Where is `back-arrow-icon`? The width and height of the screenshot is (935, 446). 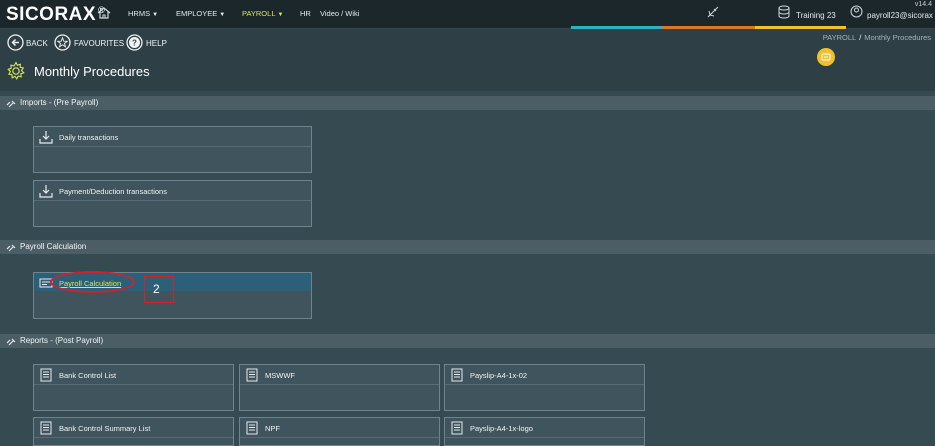 back-arrow-icon is located at coordinates (15, 42).